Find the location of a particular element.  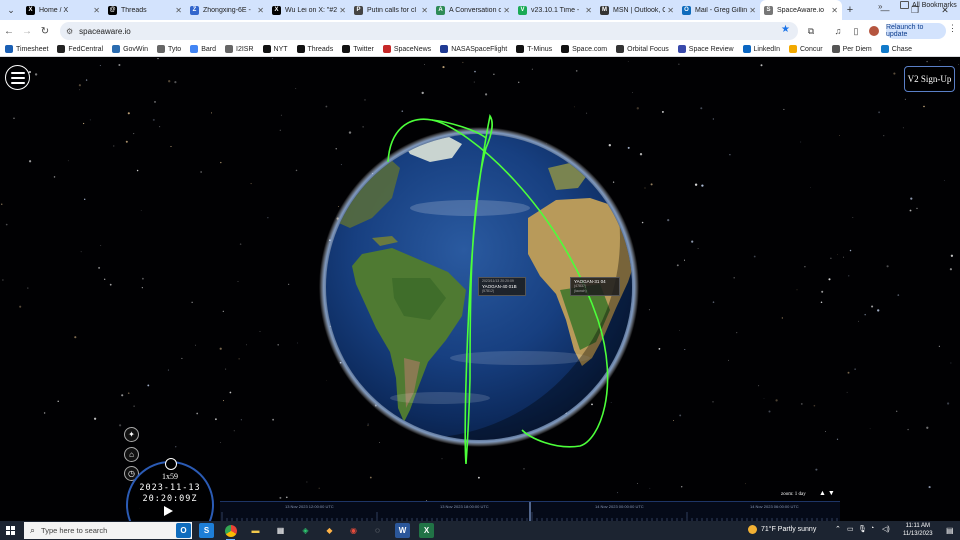

bookmark-item: Tyto is located at coordinates (169, 49).